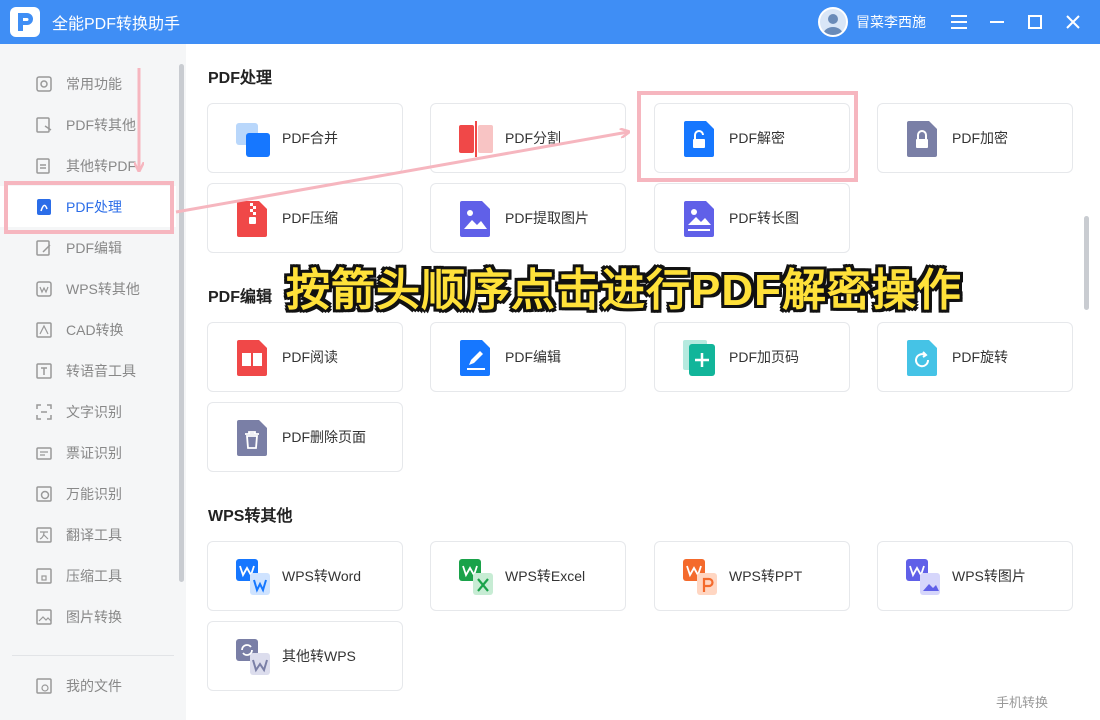 The width and height of the screenshot is (1100, 720). I want to click on sidebar-item-pdf-to-other: PDF转其他, so click(88, 124).